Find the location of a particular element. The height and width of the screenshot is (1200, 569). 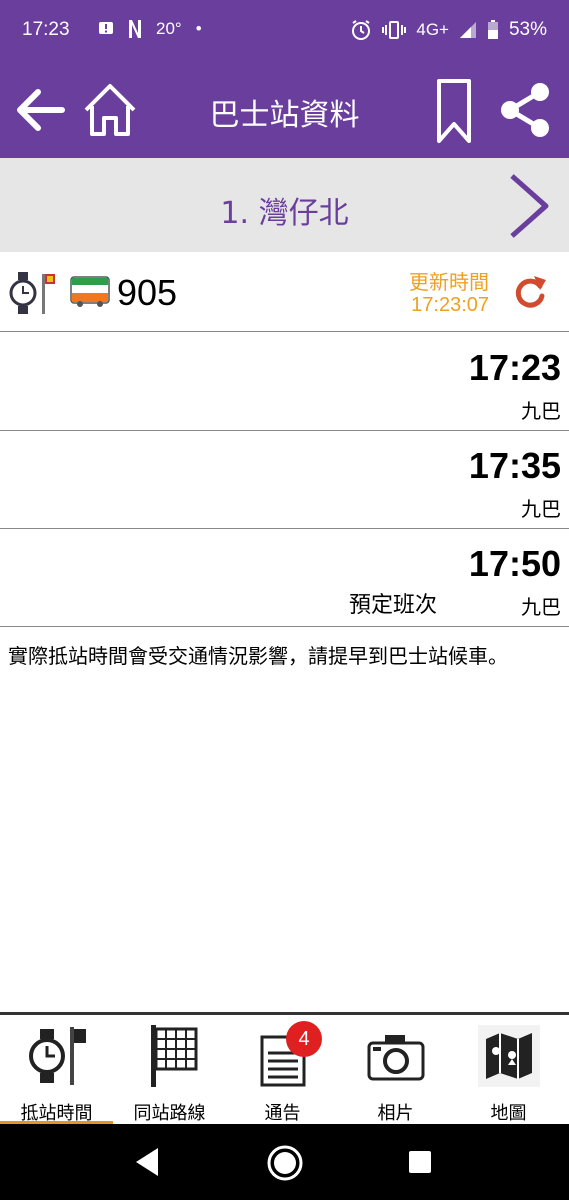

system-back-icon is located at coordinates (147, 1162).